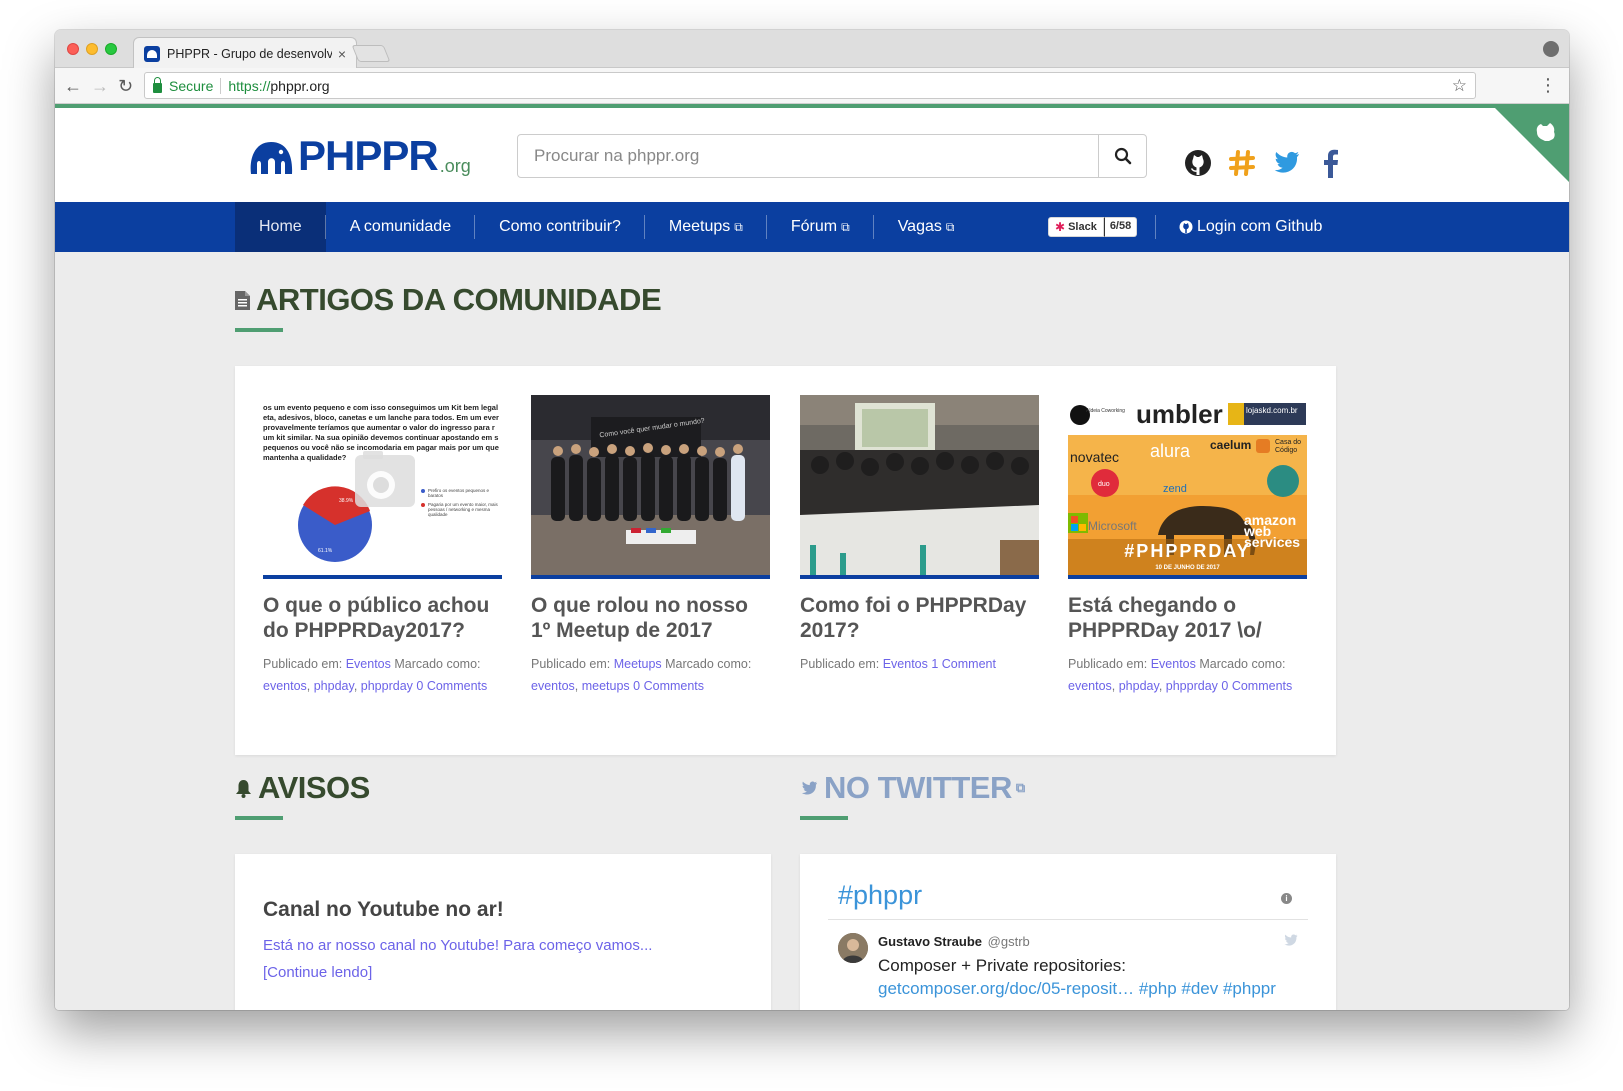  What do you see at coordinates (1260, 226) in the screenshot?
I see `login-label: Login com Github` at bounding box center [1260, 226].